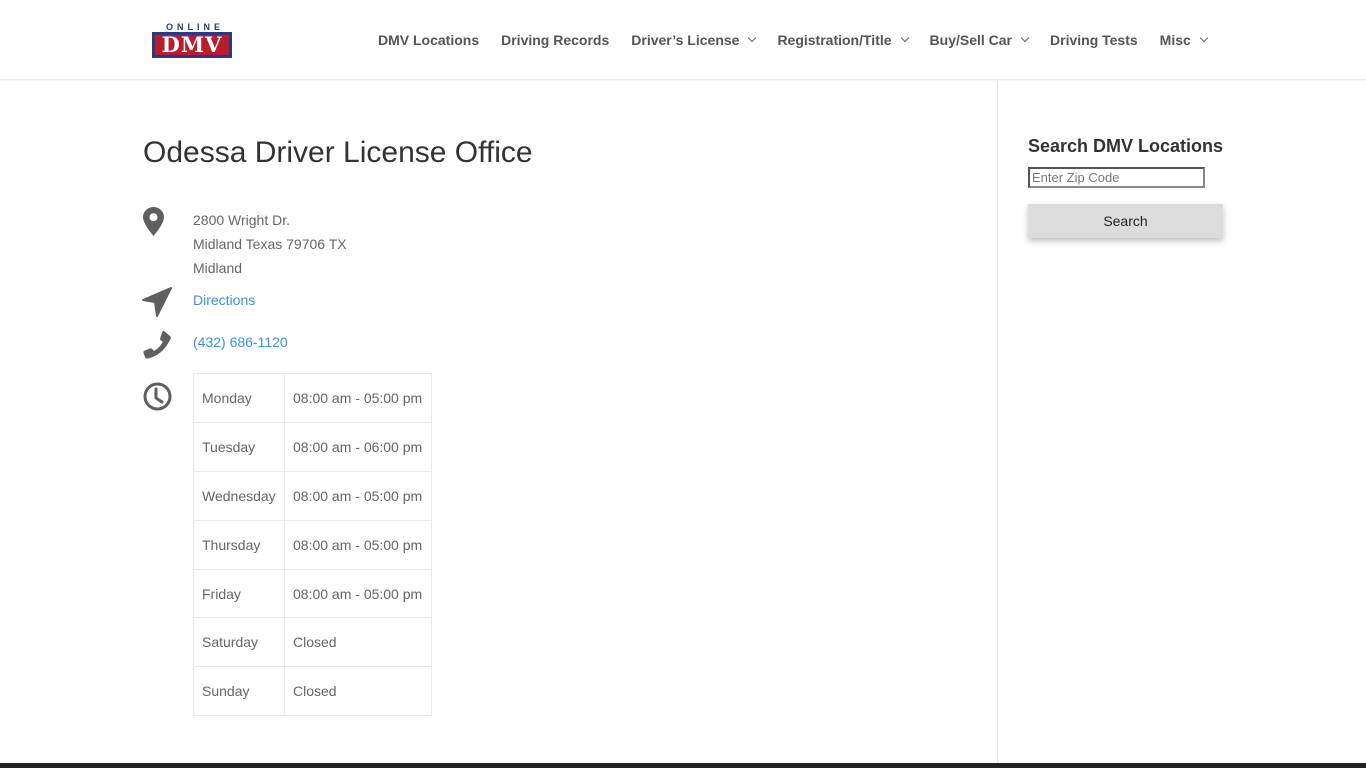 This screenshot has width=1366, height=768. What do you see at coordinates (194, 27) in the screenshot?
I see `logo-online-text: ONLINE` at bounding box center [194, 27].